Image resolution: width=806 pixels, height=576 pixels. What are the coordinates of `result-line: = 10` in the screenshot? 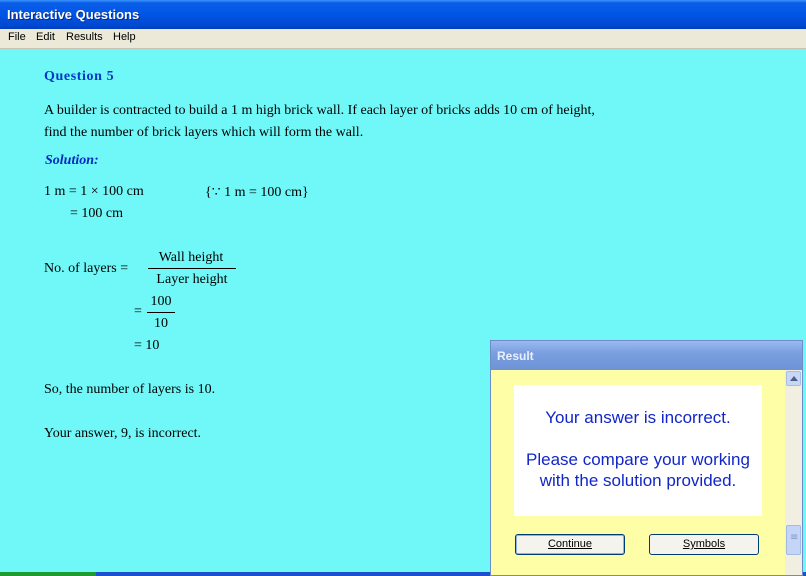 It's located at (147, 345).